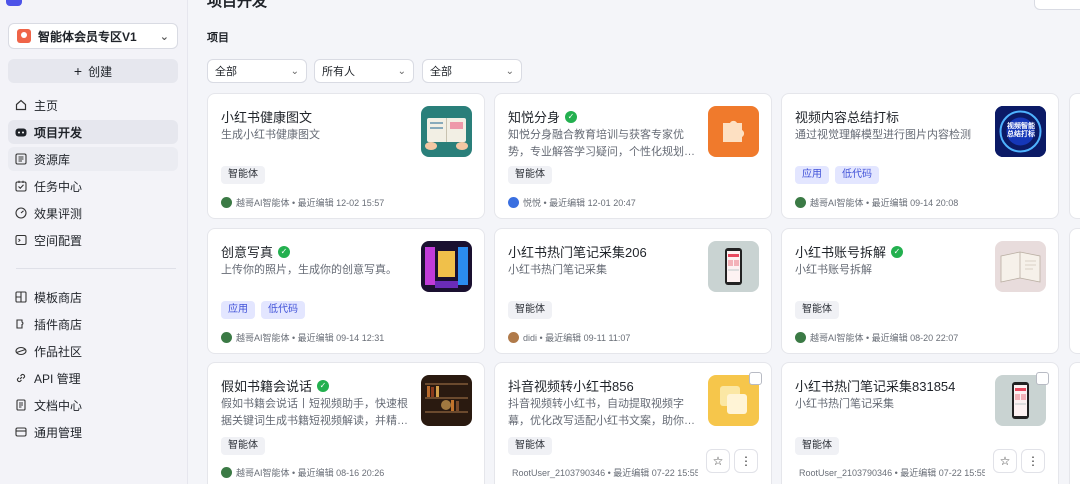  What do you see at coordinates (93, 378) in the screenshot?
I see `sidebar-item-api: API 管理` at bounding box center [93, 378].